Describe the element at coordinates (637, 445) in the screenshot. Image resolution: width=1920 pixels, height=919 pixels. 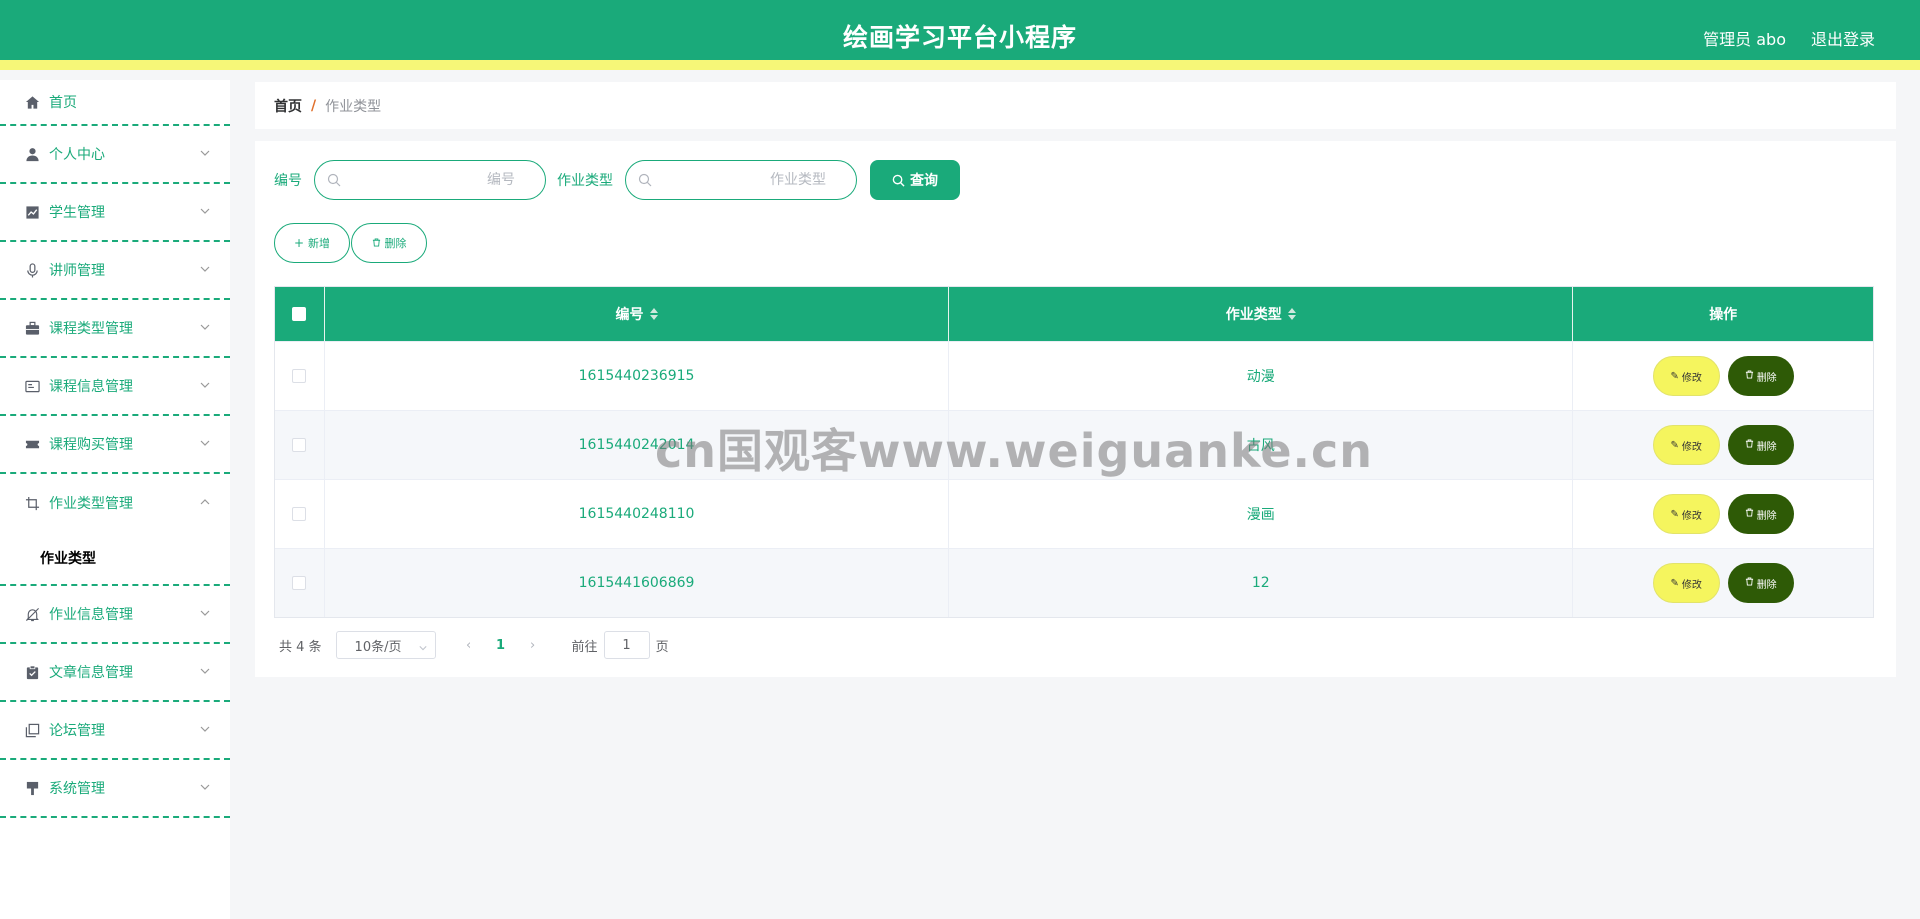
I see `num-cell: 1615440242014` at that location.